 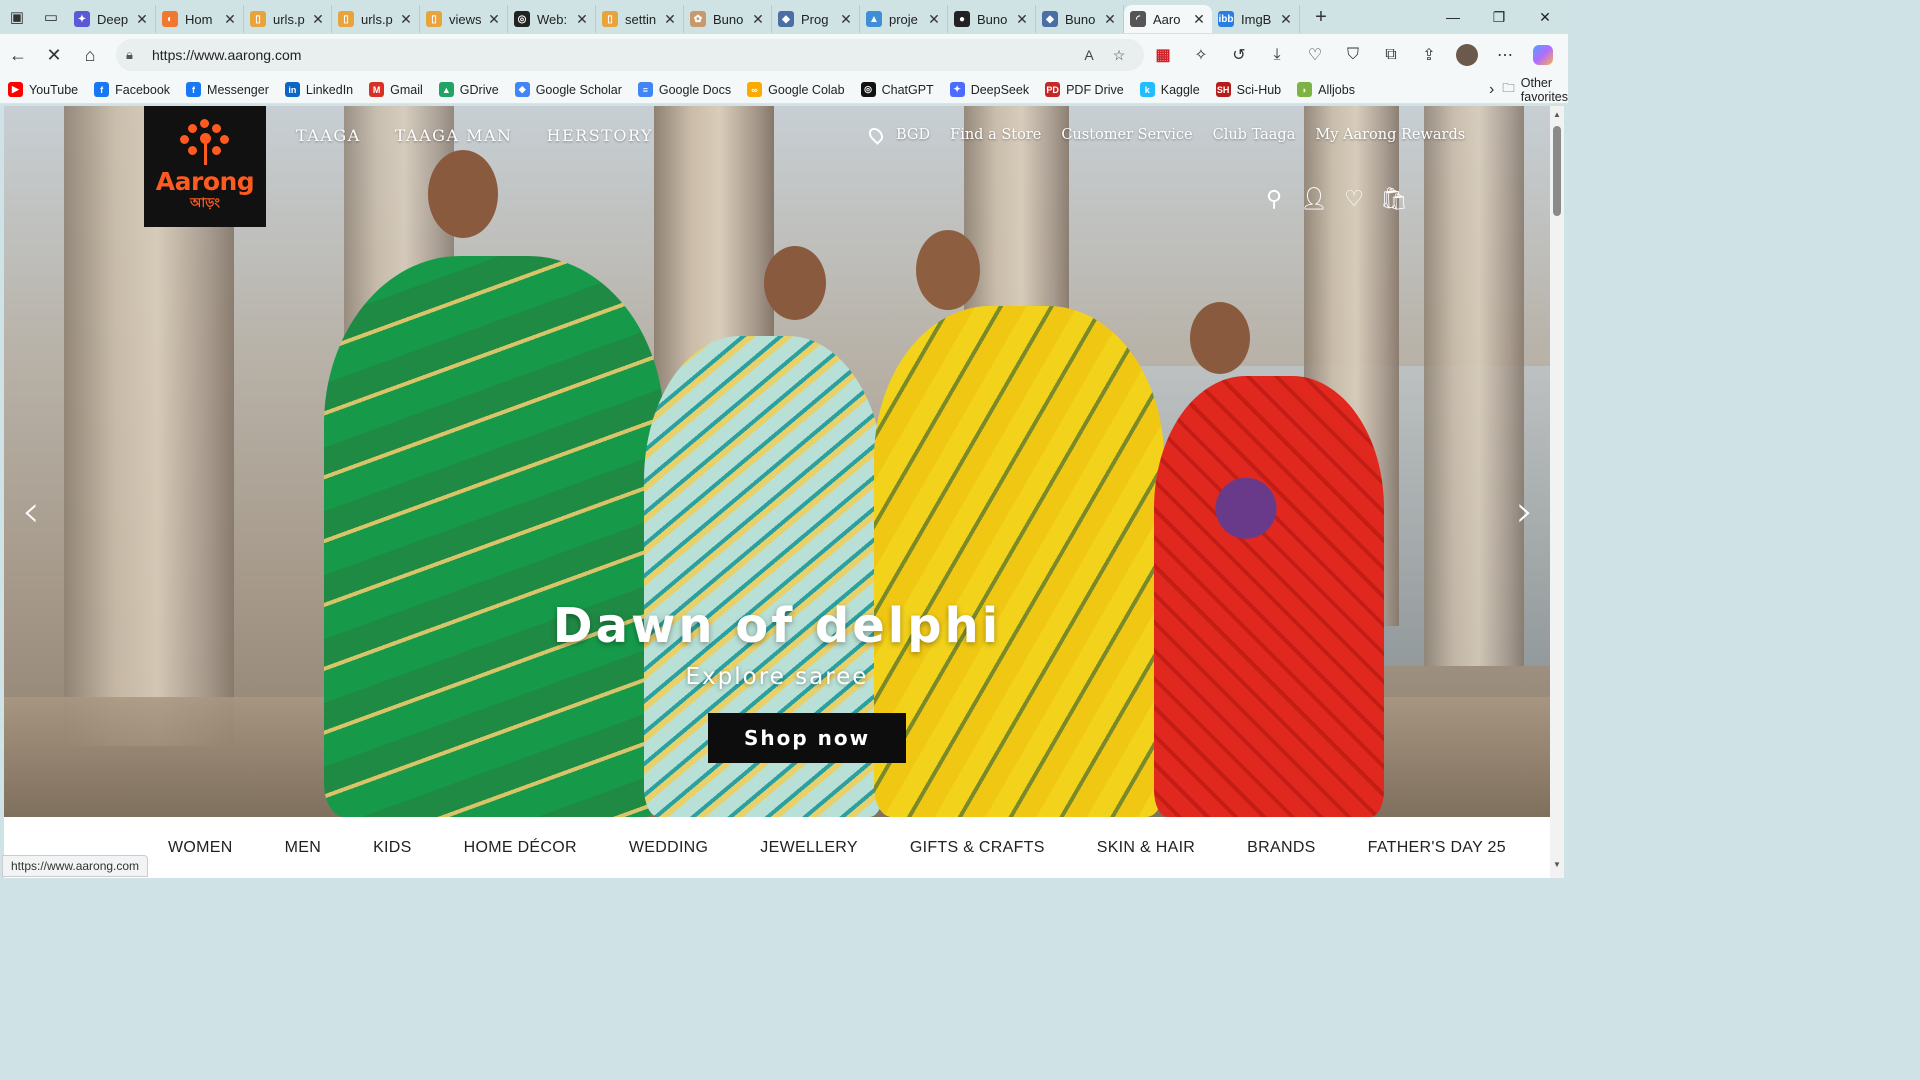 I want to click on category-link: HOME DÉCOR, so click(x=520, y=848).